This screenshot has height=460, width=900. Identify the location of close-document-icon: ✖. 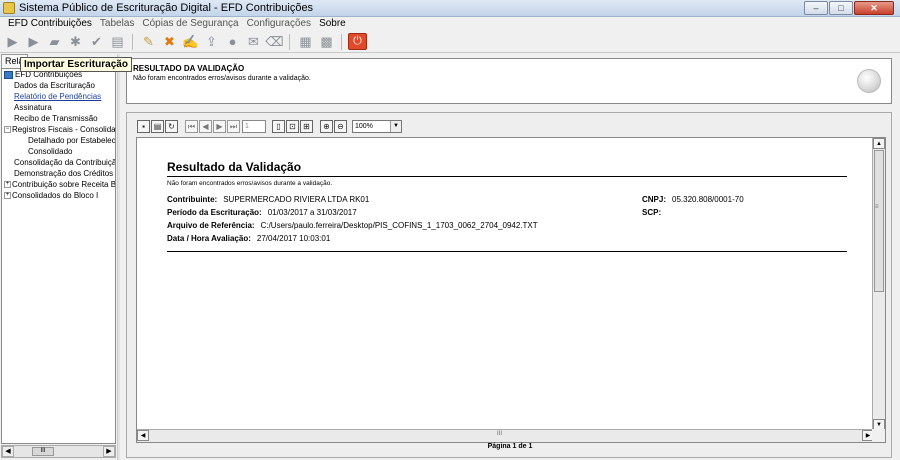
(169, 41).